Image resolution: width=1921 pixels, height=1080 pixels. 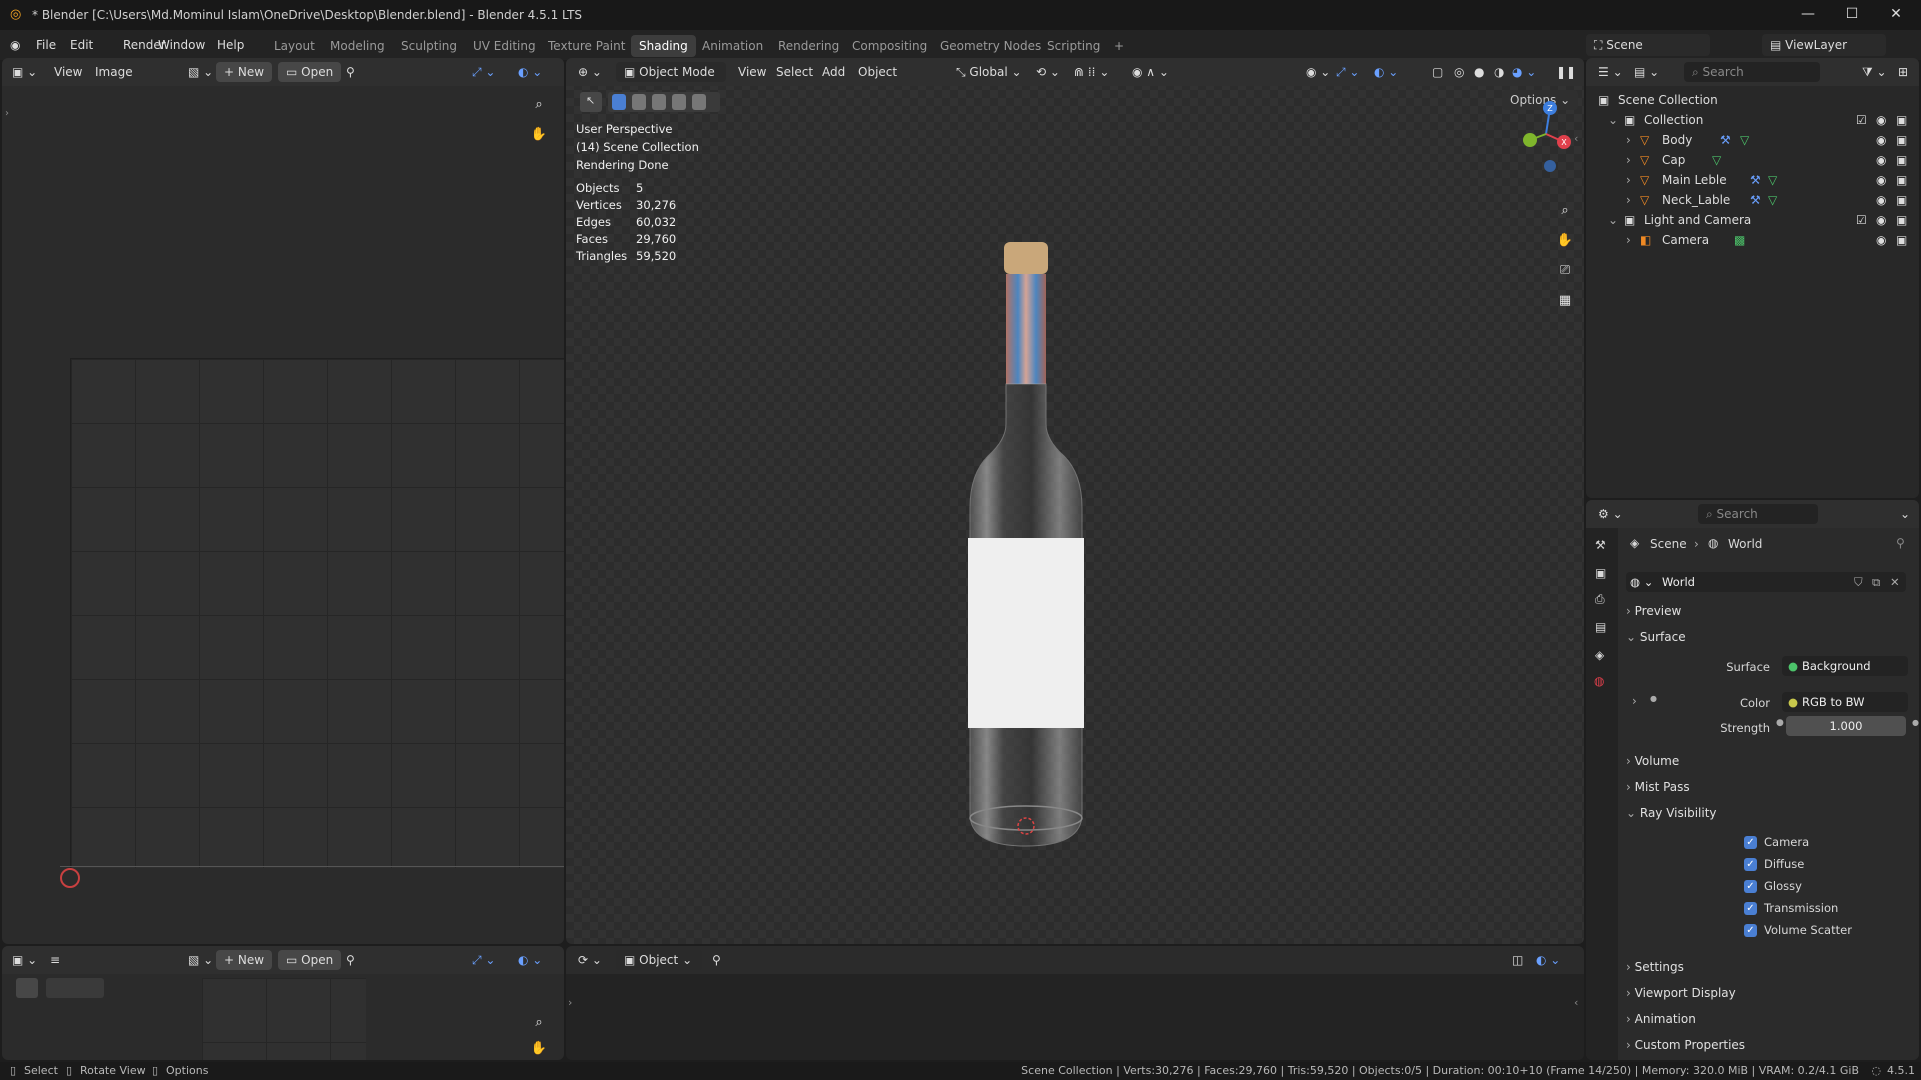 What do you see at coordinates (1750, 908) in the screenshot?
I see `transmission-checkbox: ✓` at bounding box center [1750, 908].